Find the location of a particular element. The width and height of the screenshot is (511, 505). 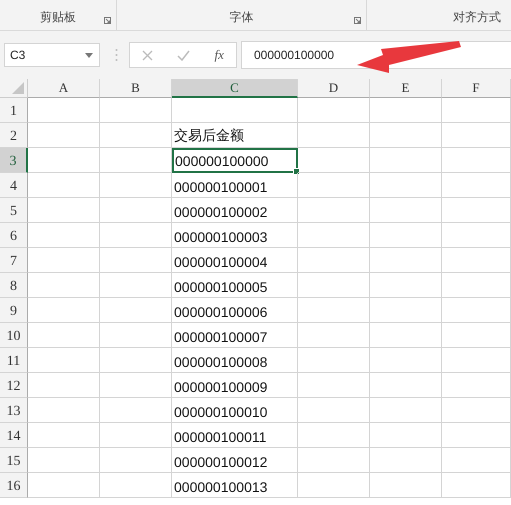

table-cell: 000000100010 is located at coordinates (235, 410).